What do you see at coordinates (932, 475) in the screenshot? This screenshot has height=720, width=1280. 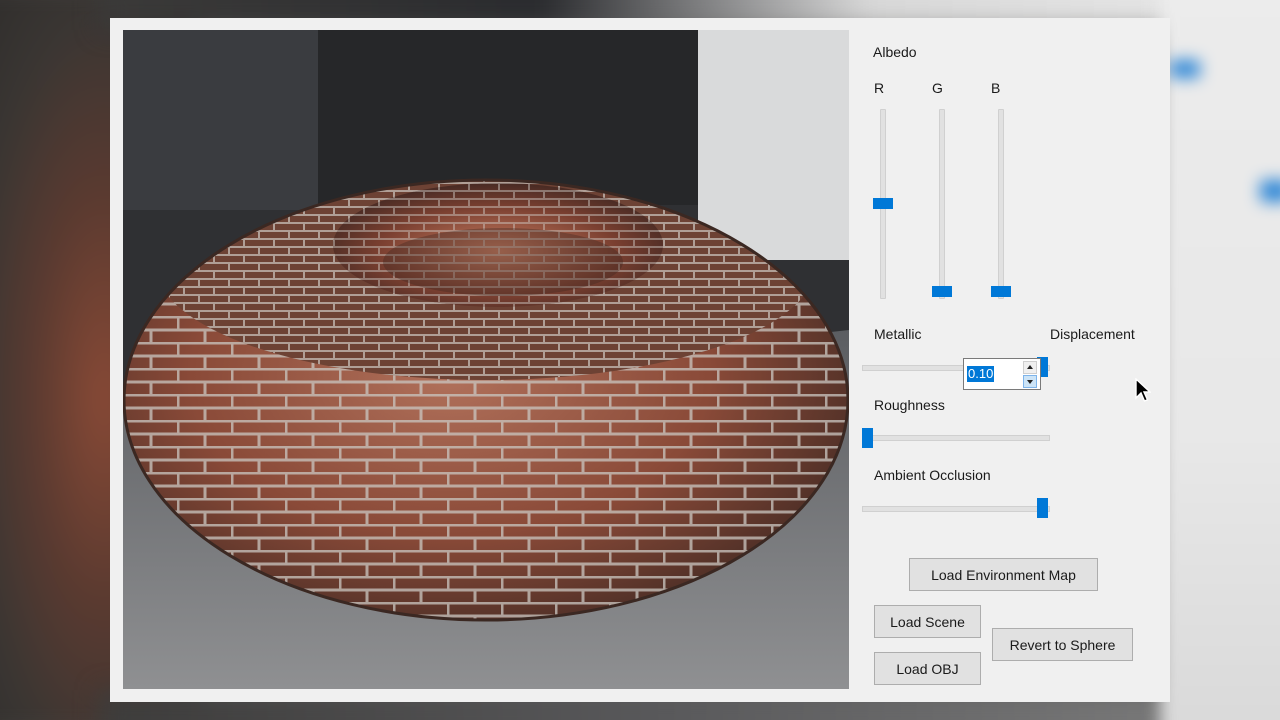 I see `ambient-occlusion-label: Ambient Occlusion` at bounding box center [932, 475].